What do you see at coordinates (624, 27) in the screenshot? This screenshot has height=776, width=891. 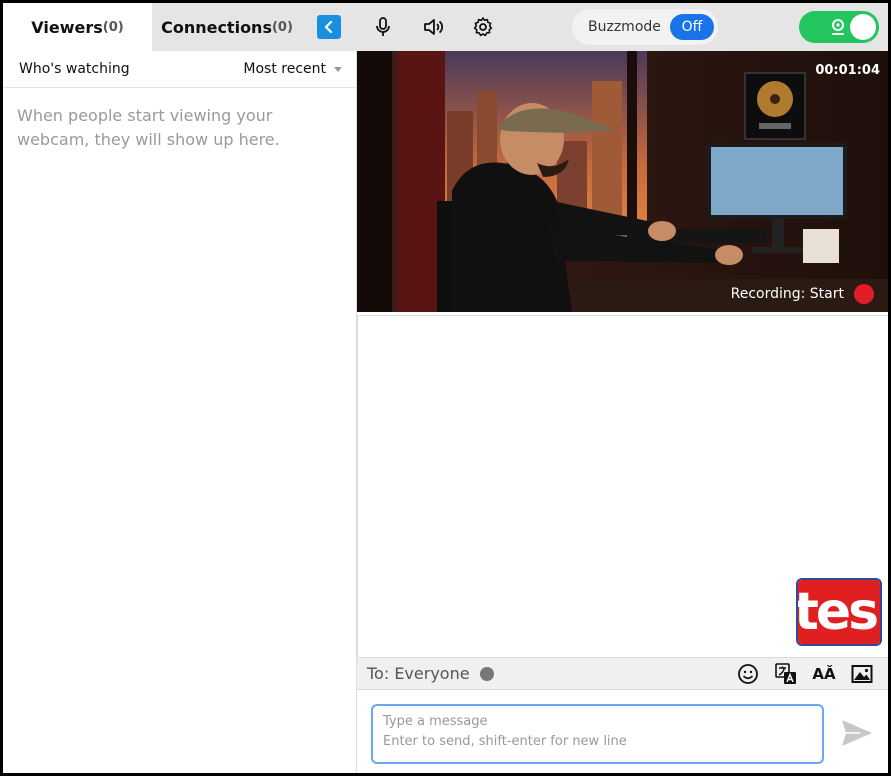 I see `buzzmode-label: Buzzmode` at bounding box center [624, 27].